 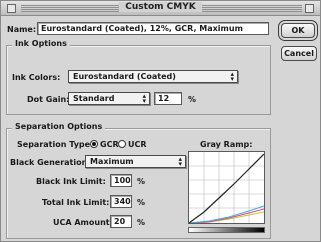 I want to click on black-ink-limit-field: 100, so click(x=121, y=180).